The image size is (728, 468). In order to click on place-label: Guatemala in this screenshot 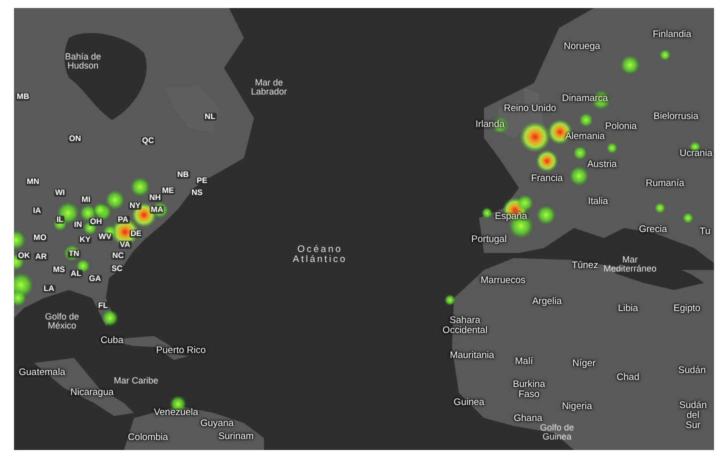, I will do `click(42, 373)`.